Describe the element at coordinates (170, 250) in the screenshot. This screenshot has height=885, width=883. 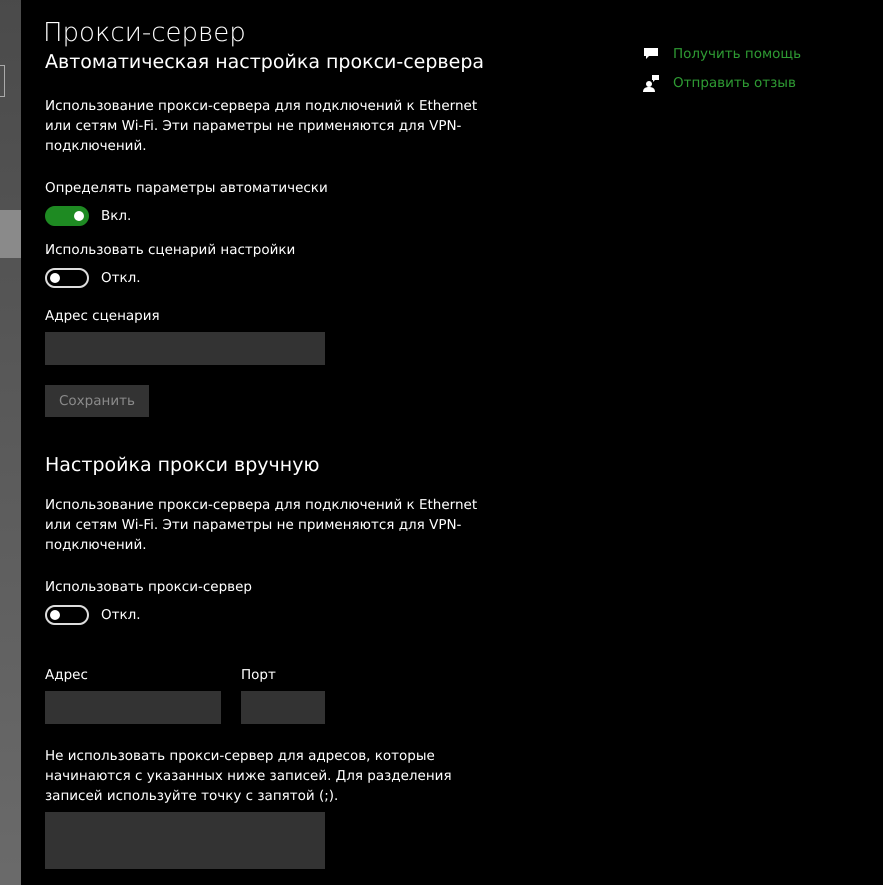
I see `toggle-label: Использовать сценарий настройки` at that location.